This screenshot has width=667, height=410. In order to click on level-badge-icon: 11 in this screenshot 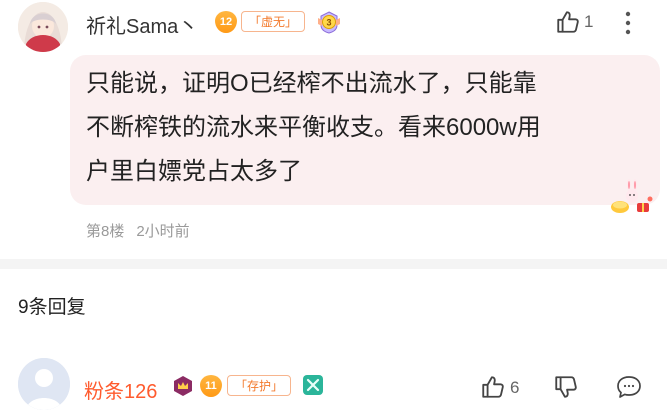, I will do `click(211, 386)`.